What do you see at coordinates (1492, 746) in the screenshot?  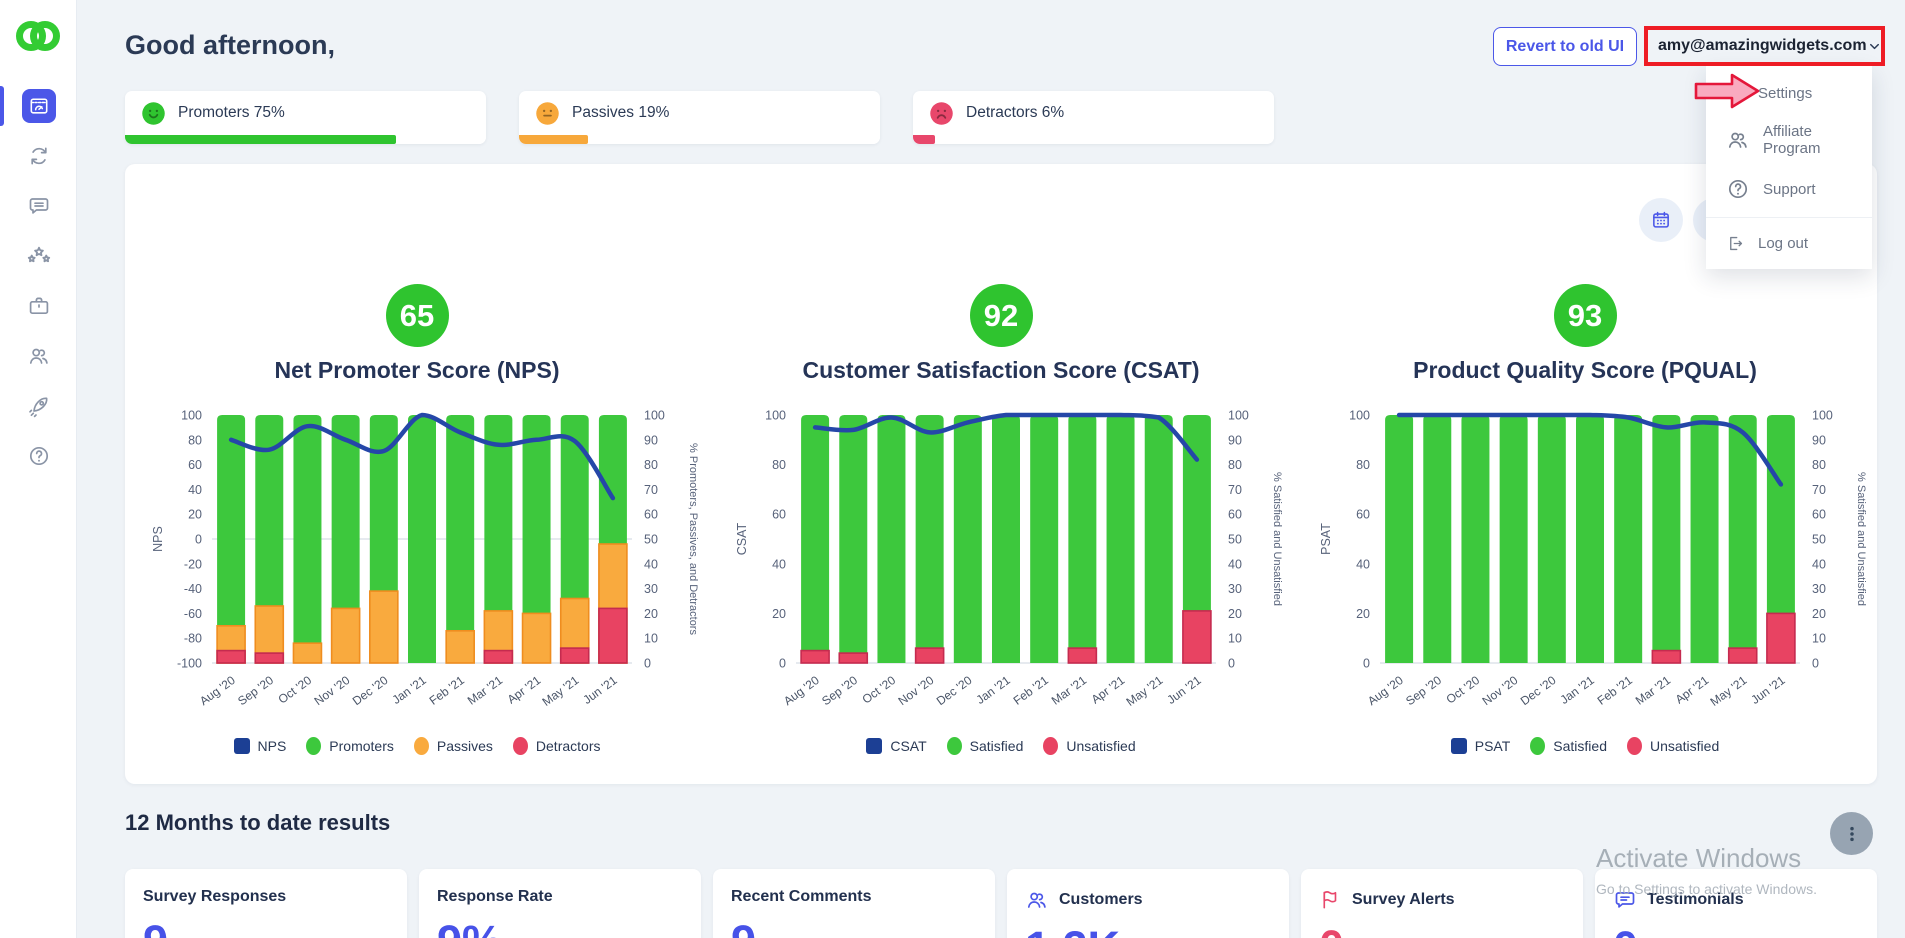 I see `legend-label: PSAT` at bounding box center [1492, 746].